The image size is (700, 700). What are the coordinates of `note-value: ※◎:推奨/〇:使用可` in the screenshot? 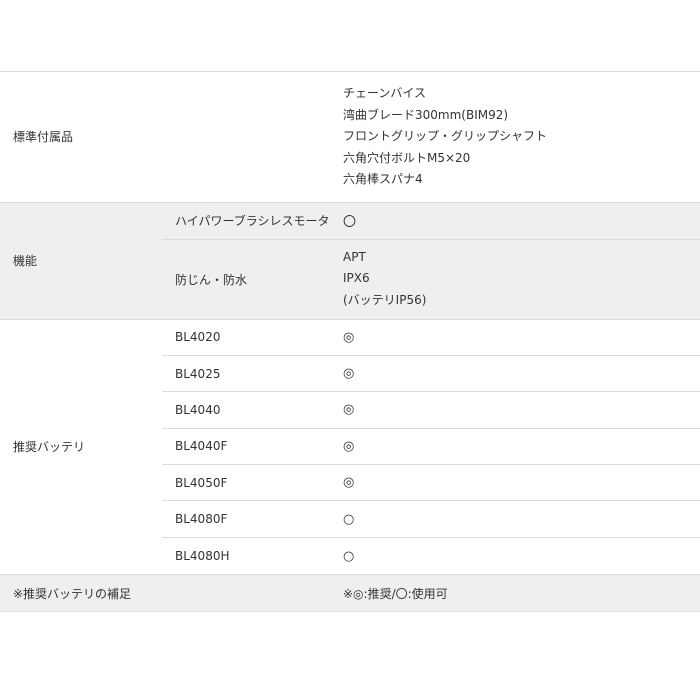 It's located at (395, 593).